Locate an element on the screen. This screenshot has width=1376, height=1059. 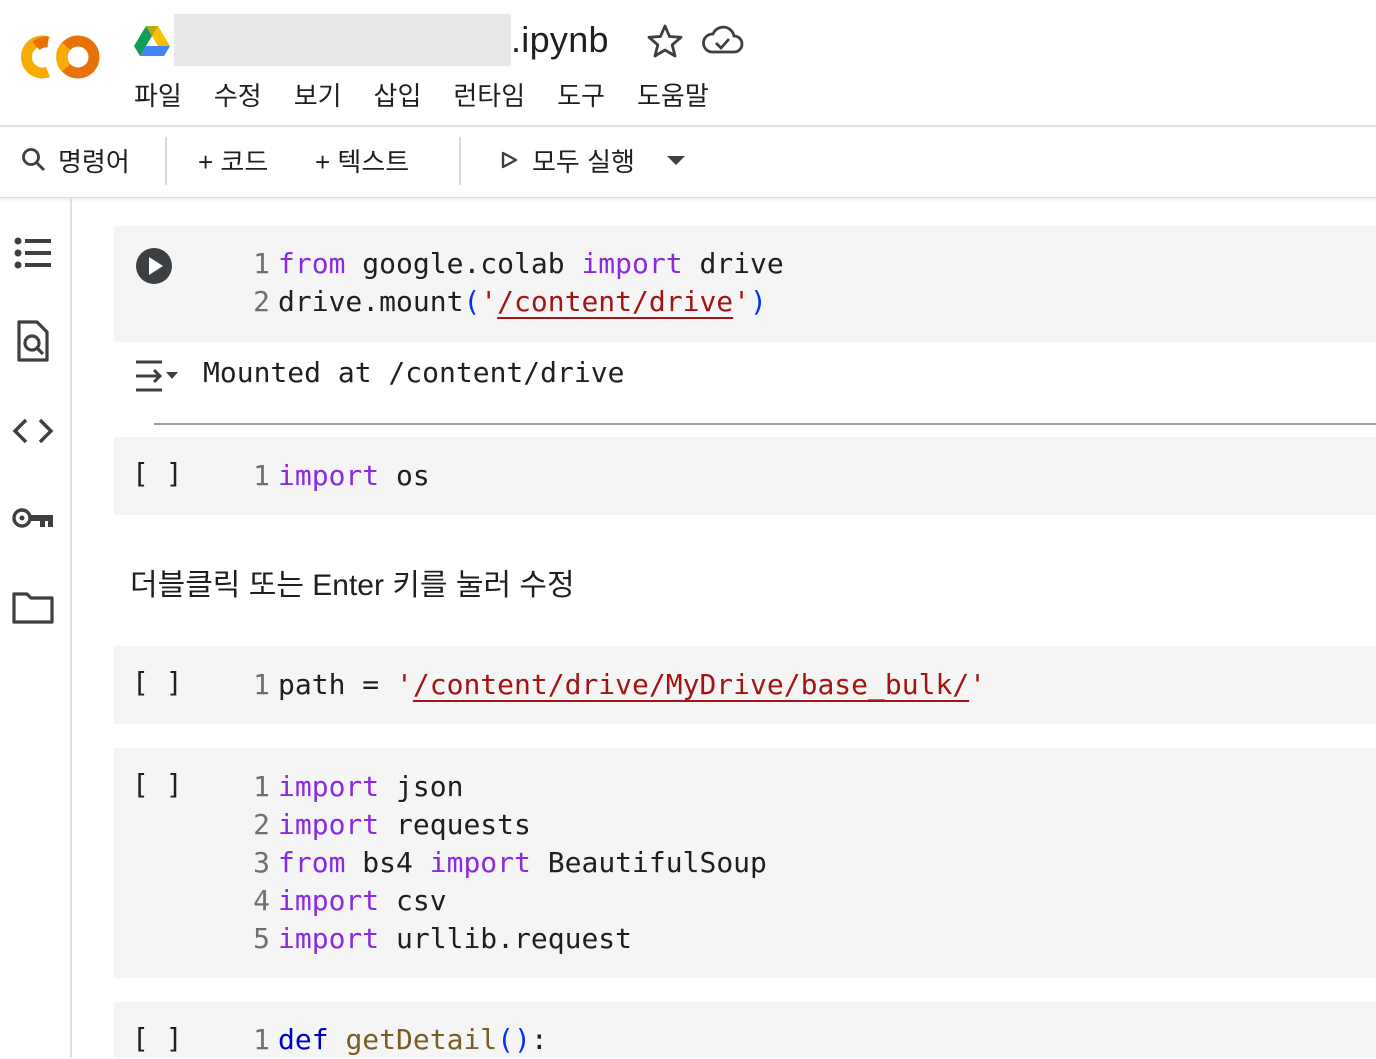
identifier: drive.mount is located at coordinates (371, 301).